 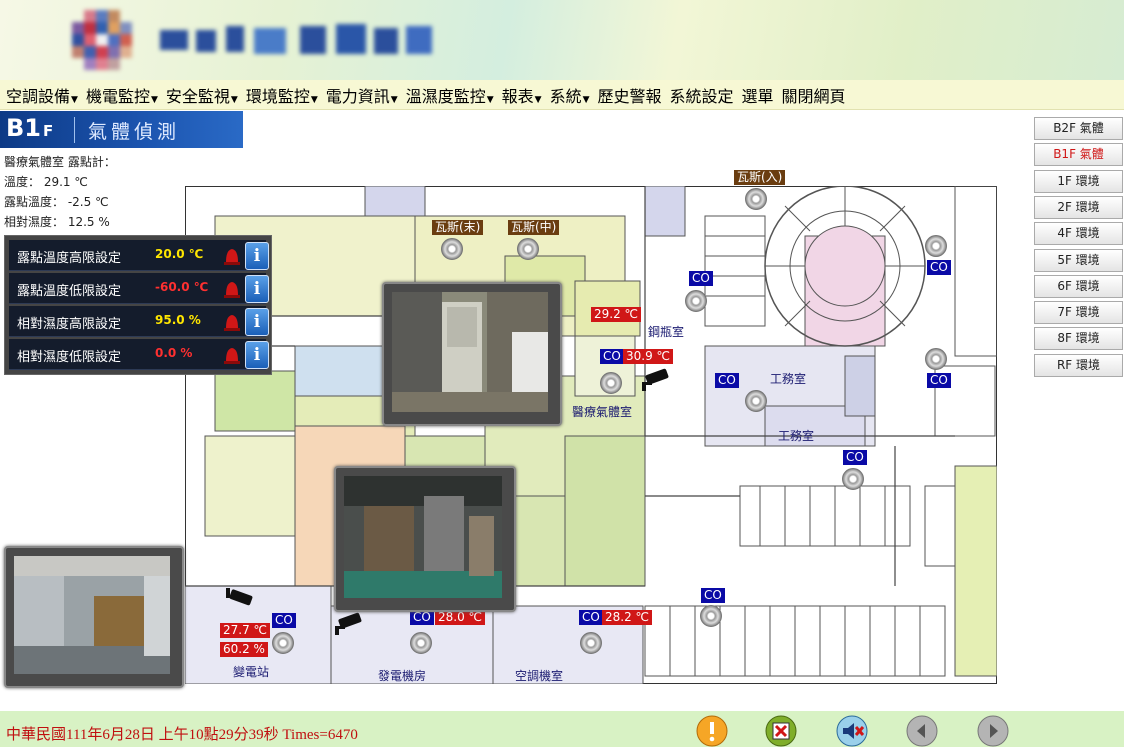 What do you see at coordinates (69, 357) in the screenshot?
I see `threshold-label: 相對濕度低限設定` at bounding box center [69, 357].